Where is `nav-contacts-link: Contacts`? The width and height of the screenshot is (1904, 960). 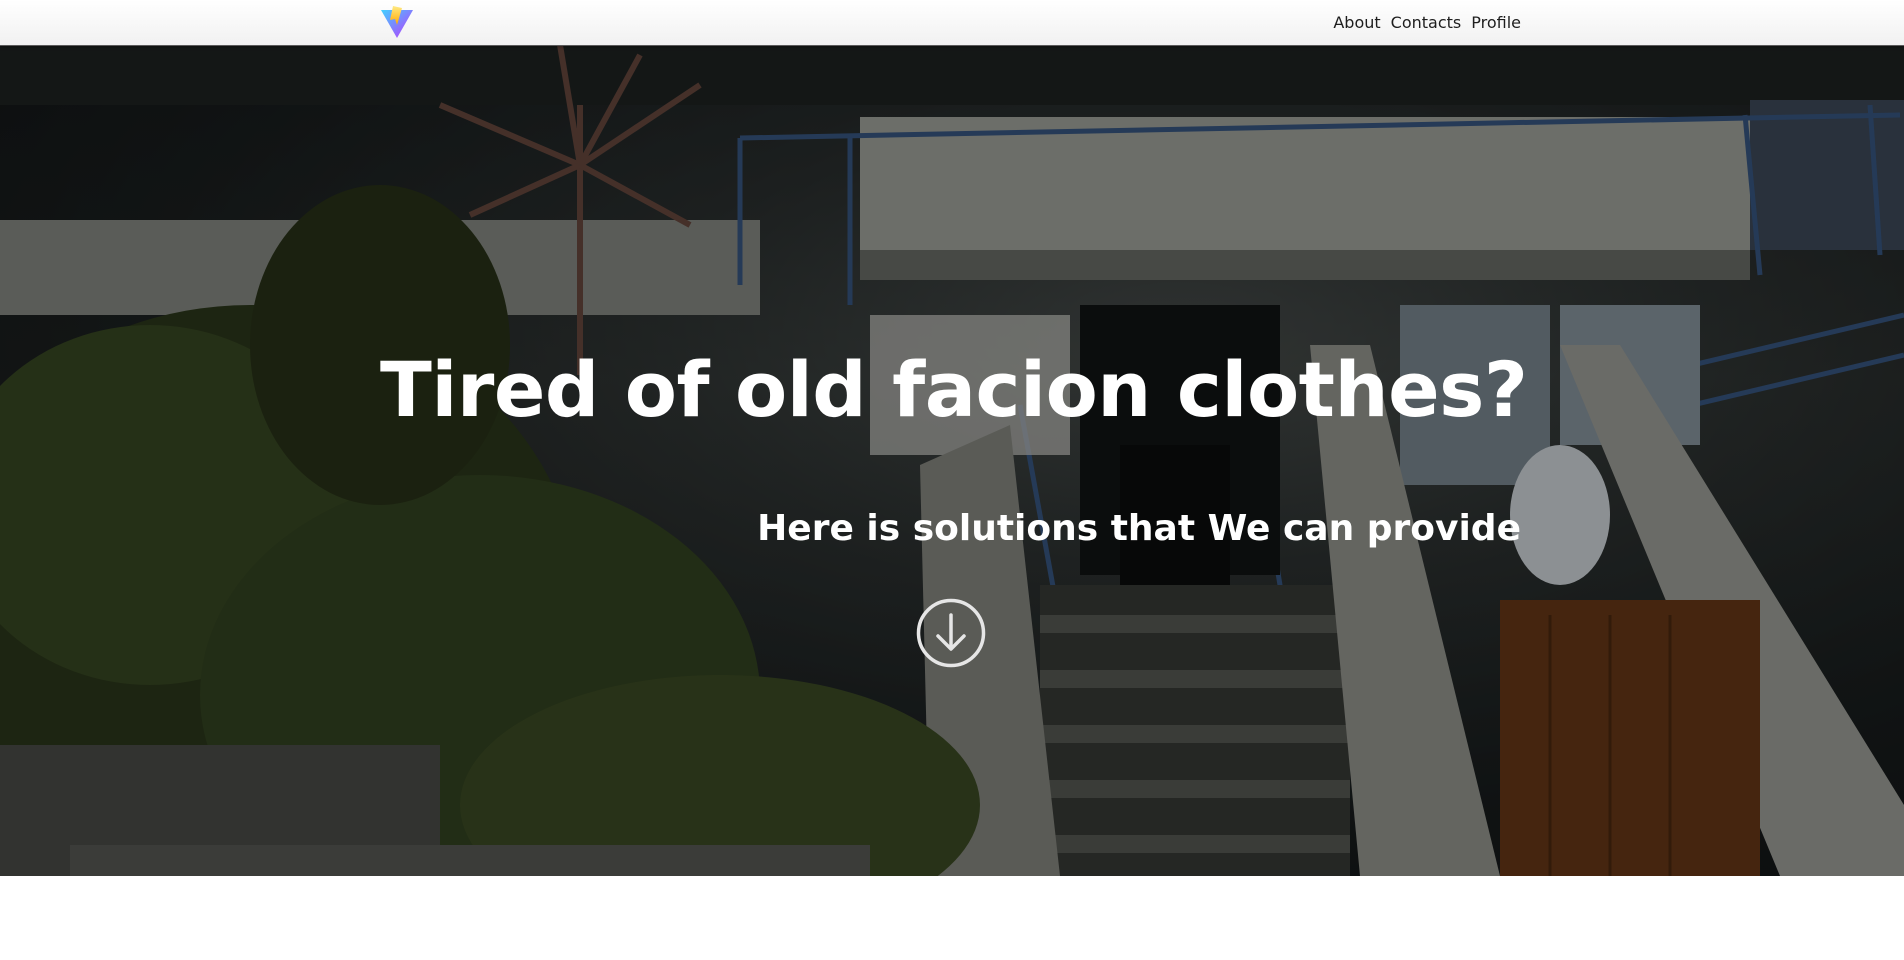
nav-contacts-link: Contacts is located at coordinates (1426, 22).